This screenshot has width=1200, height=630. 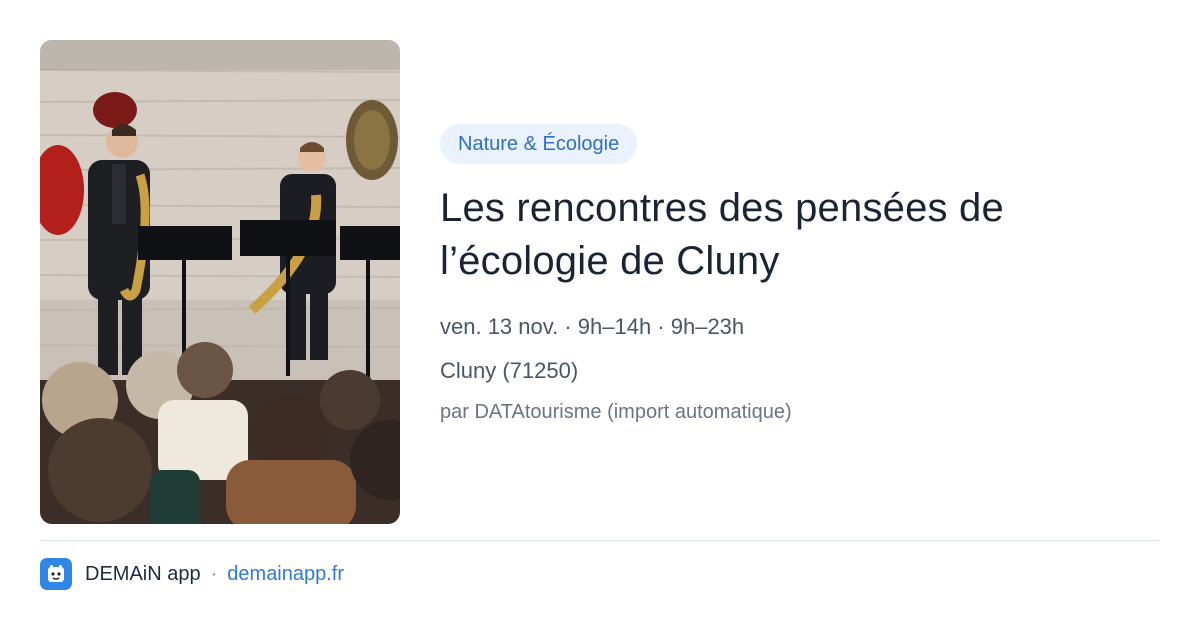 I want to click on demain-app-icon, so click(x=56, y=574).